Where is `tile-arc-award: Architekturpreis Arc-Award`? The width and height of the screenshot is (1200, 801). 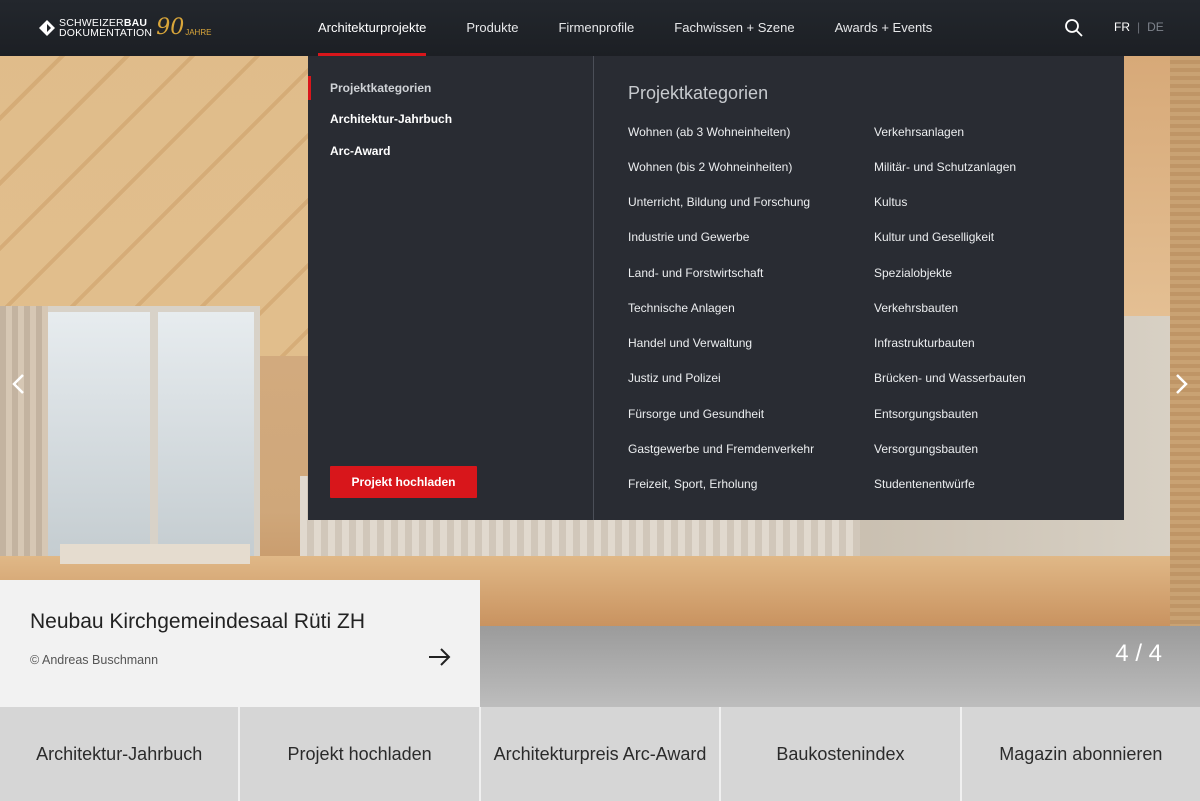
tile-arc-award: Architekturpreis Arc-Award is located at coordinates (600, 754).